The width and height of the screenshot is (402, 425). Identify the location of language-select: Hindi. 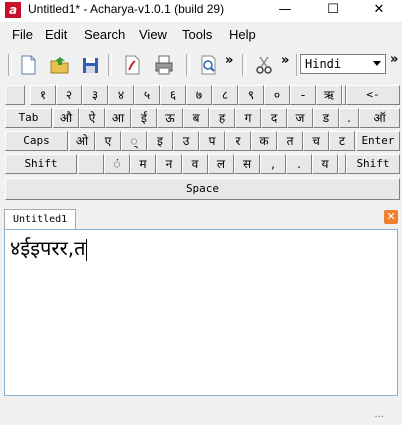
(343, 64).